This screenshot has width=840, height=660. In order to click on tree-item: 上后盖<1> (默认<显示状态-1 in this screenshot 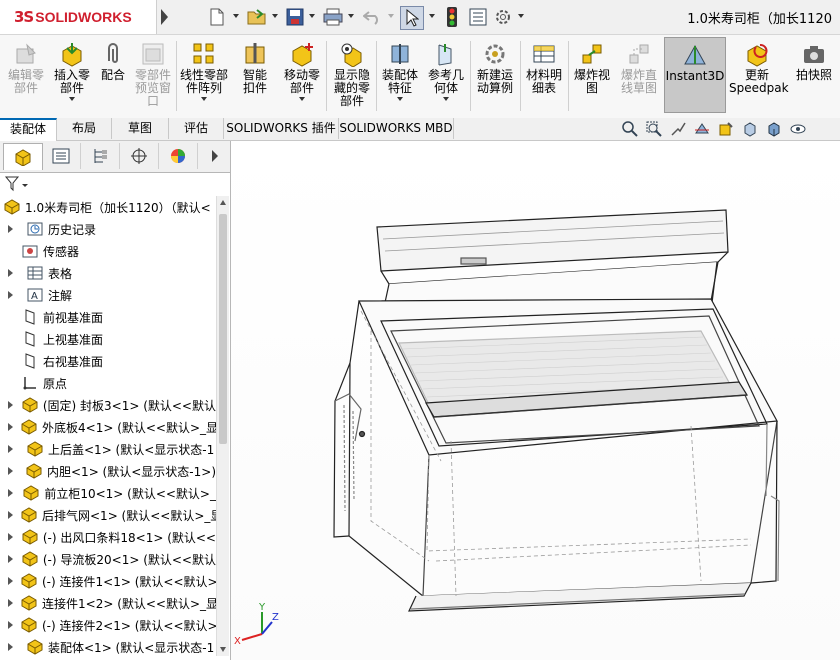, I will do `click(108, 449)`.